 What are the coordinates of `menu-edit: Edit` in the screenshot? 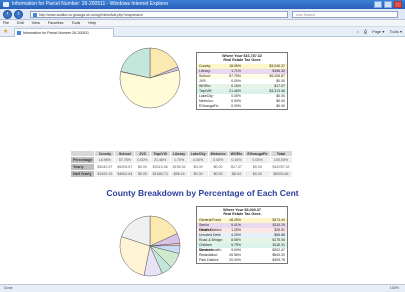 It's located at (20, 23).